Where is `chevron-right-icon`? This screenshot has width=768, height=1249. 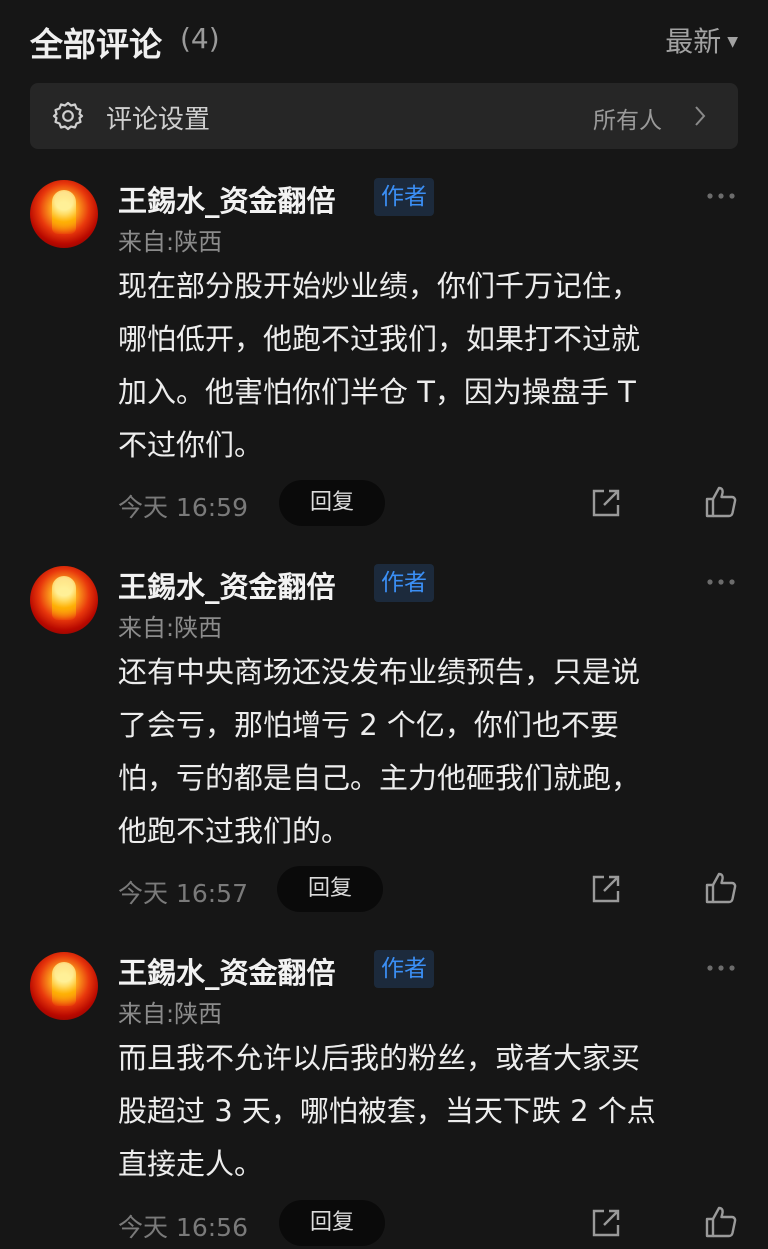
chevron-right-icon is located at coordinates (700, 116).